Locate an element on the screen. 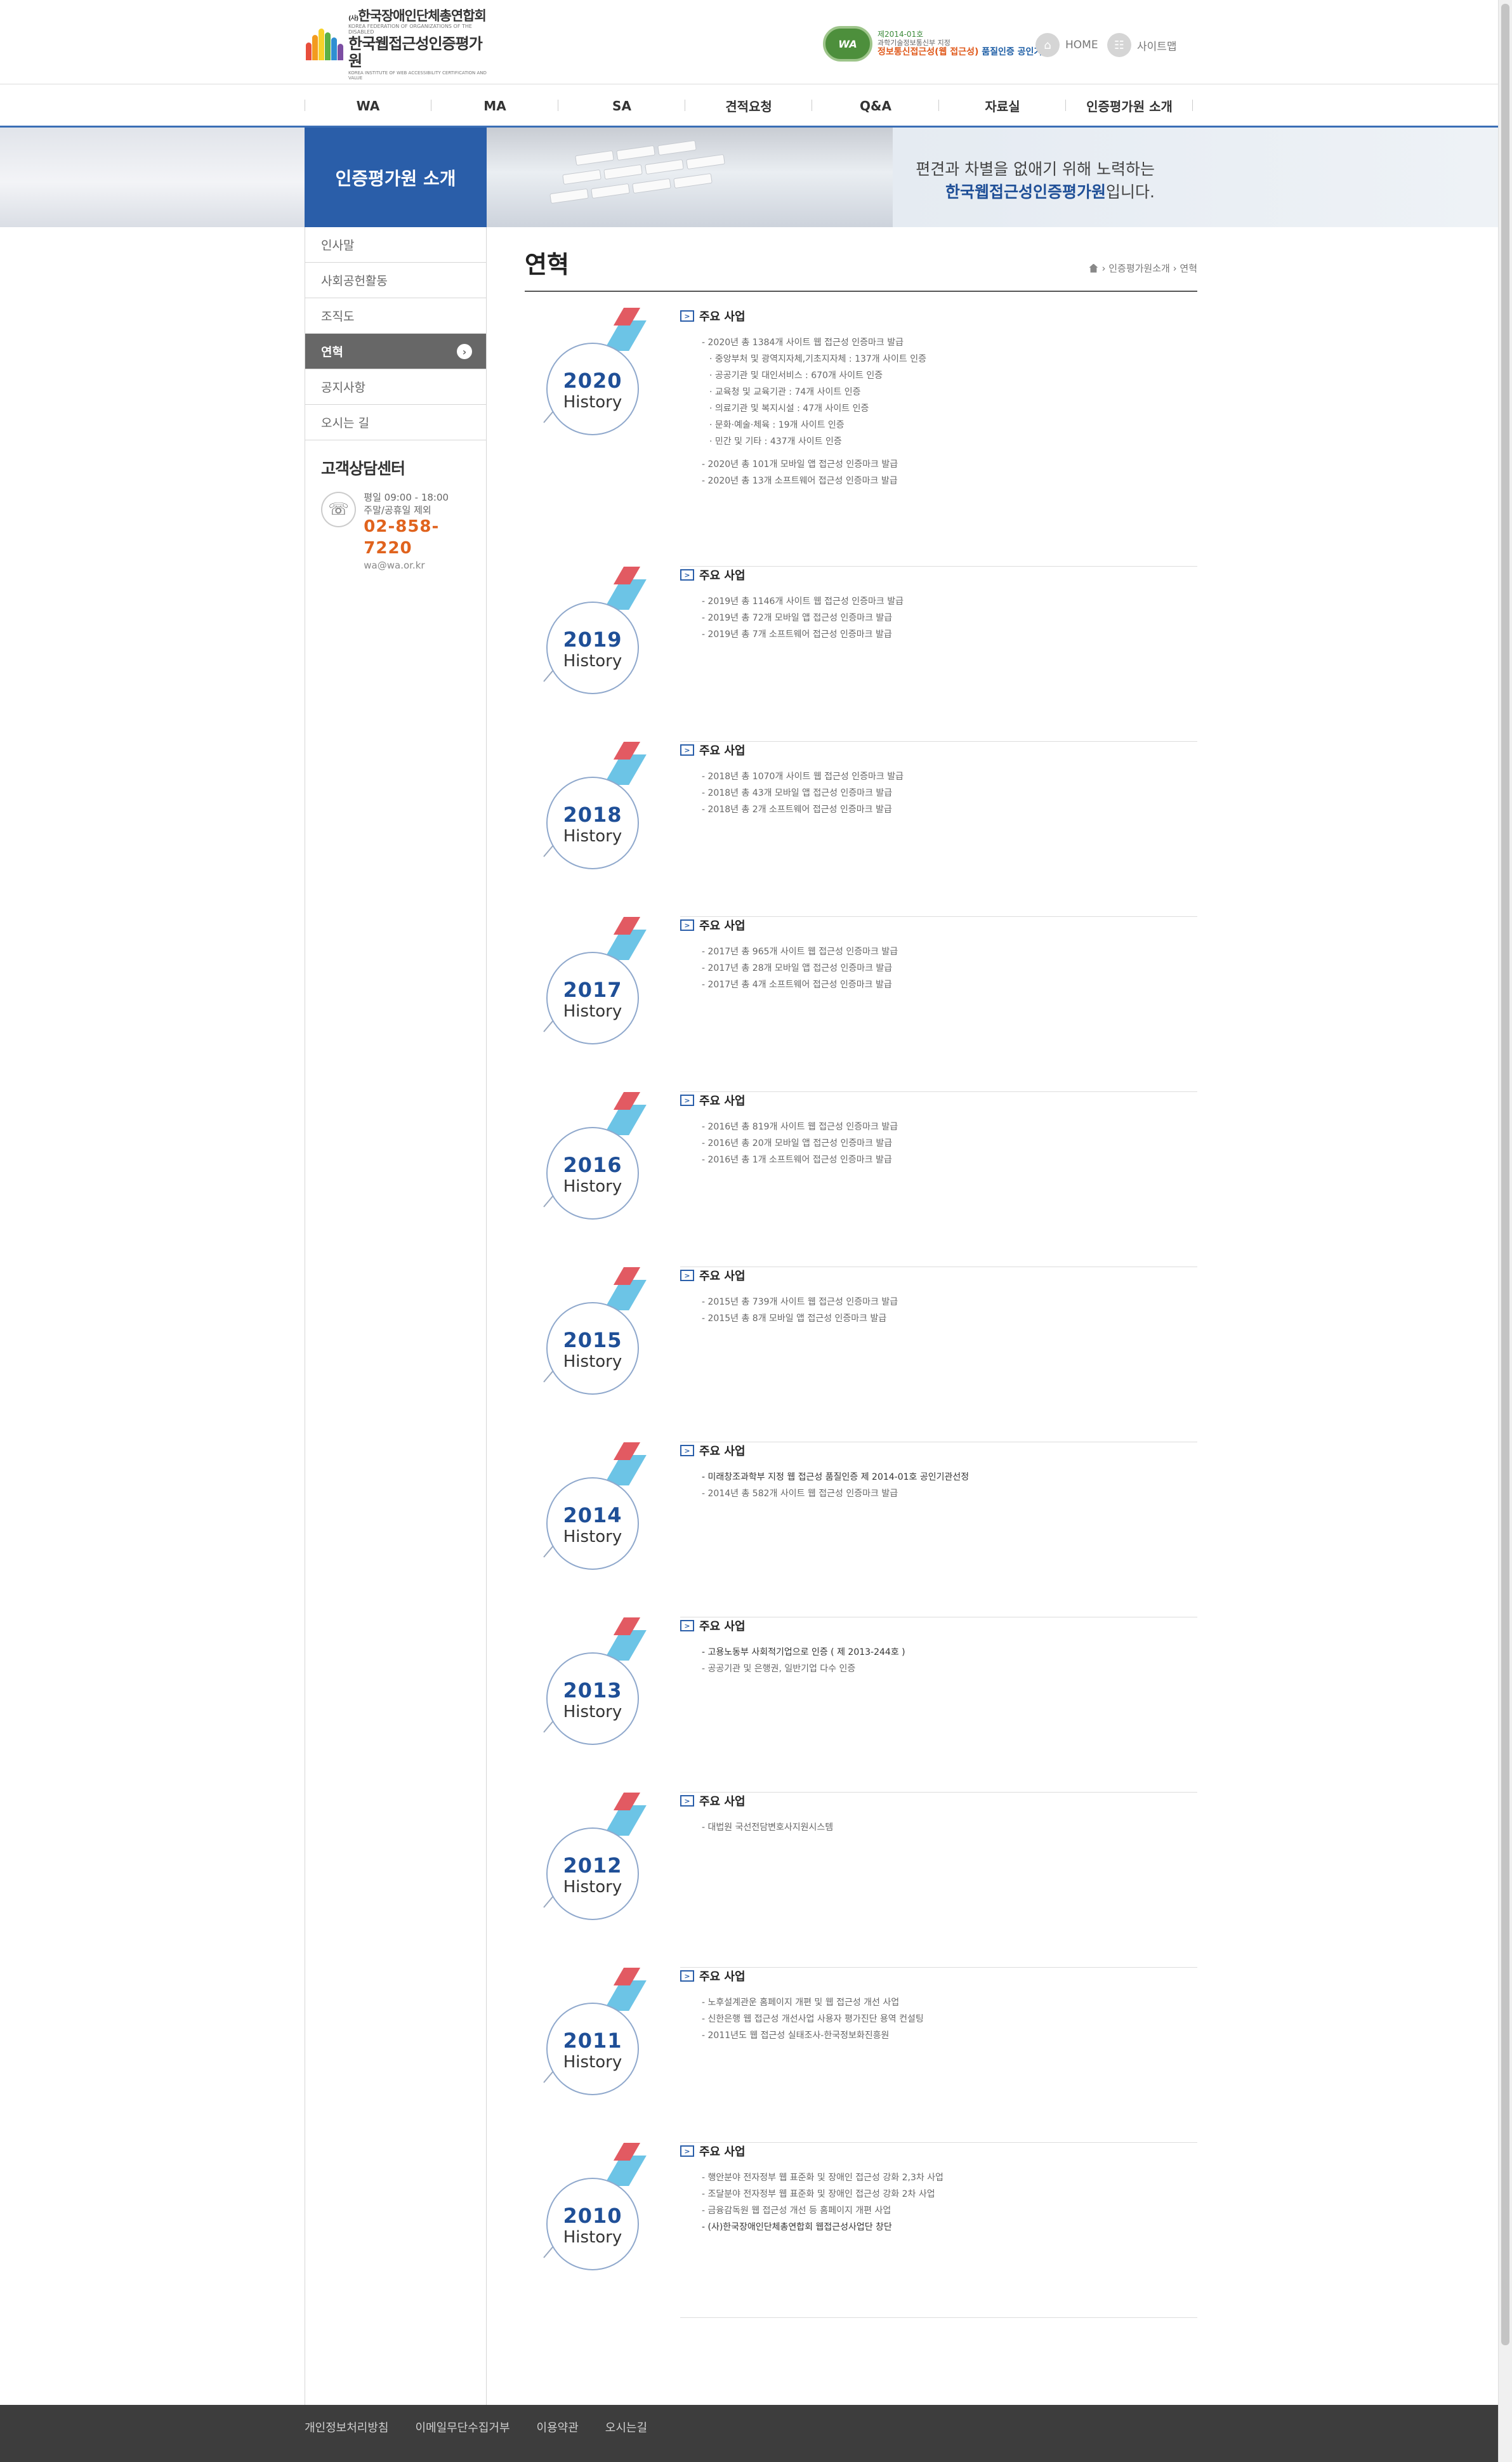 The width and height of the screenshot is (1512, 2462). banner-copy-strong: 한국웹접근성인증평가원 is located at coordinates (1026, 192).